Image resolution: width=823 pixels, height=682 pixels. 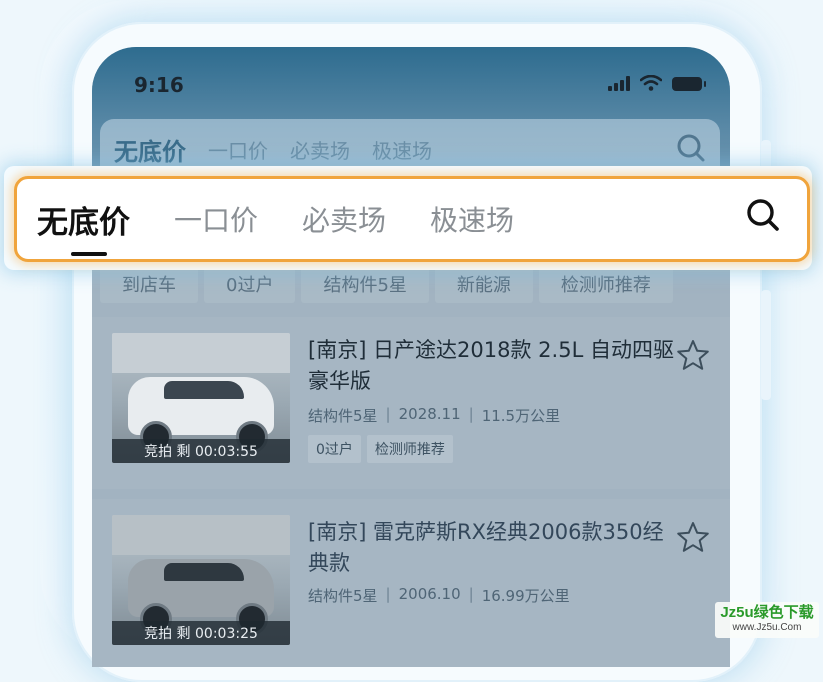 I want to click on registration-date: 2006.10, so click(x=429, y=594).